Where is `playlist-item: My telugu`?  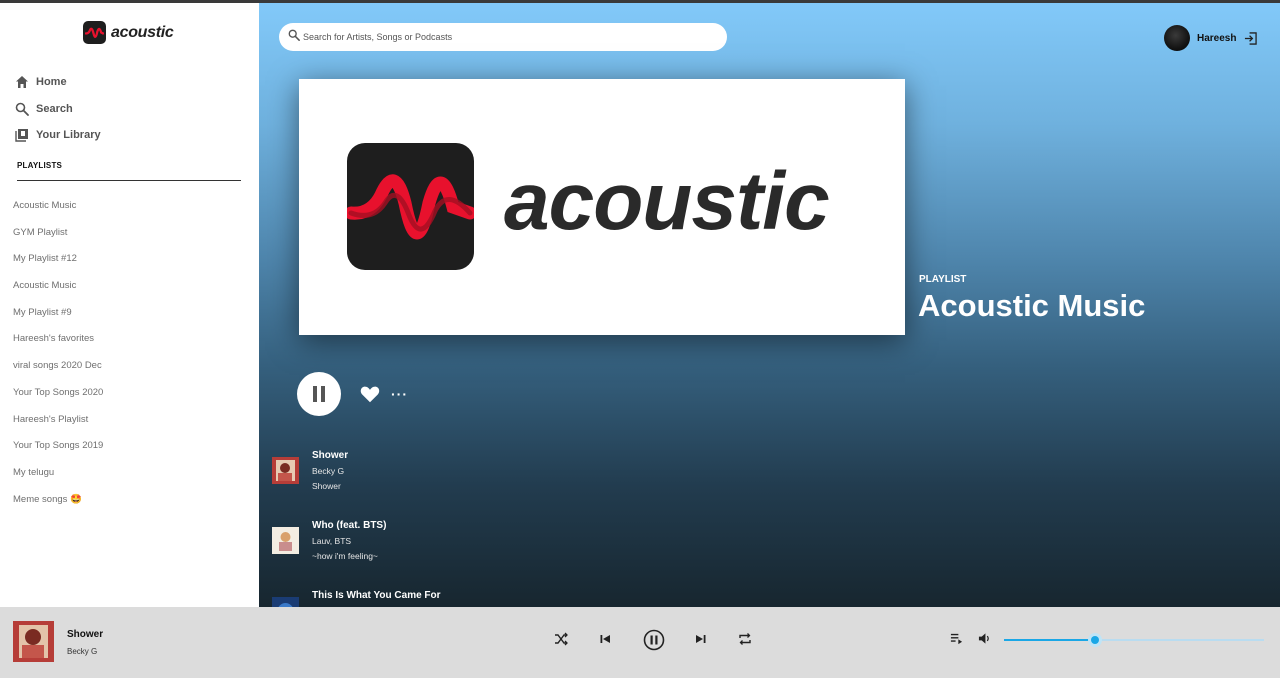 playlist-item: My telugu is located at coordinates (58, 478).